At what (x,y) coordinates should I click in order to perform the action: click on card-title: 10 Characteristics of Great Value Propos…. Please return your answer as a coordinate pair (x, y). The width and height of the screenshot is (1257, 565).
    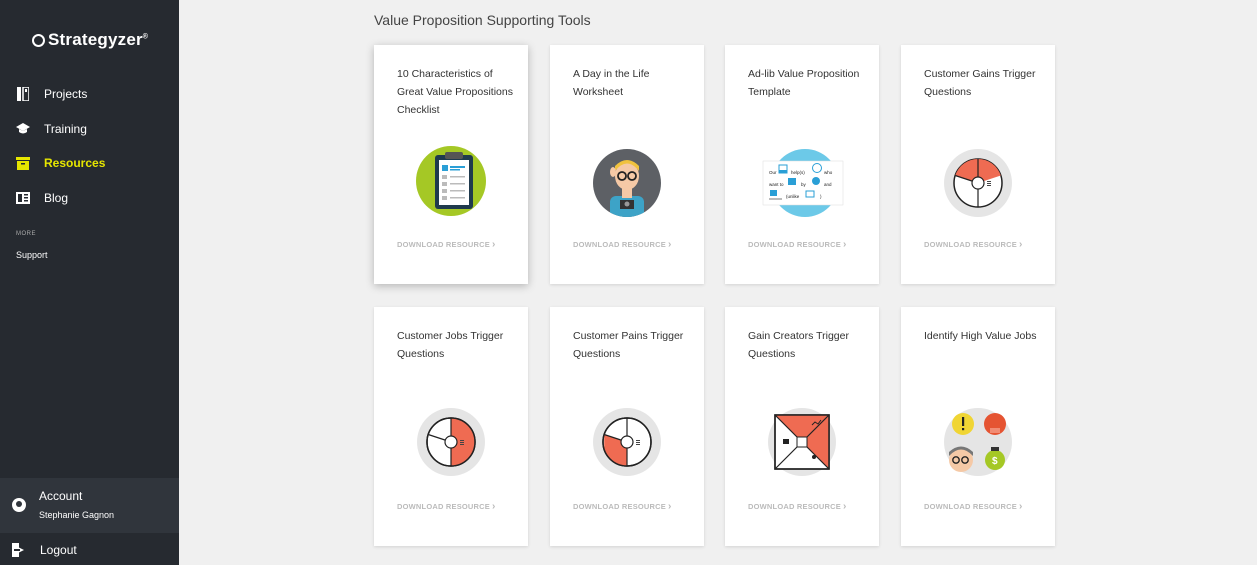
    Looking at the image, I should click on (455, 92).